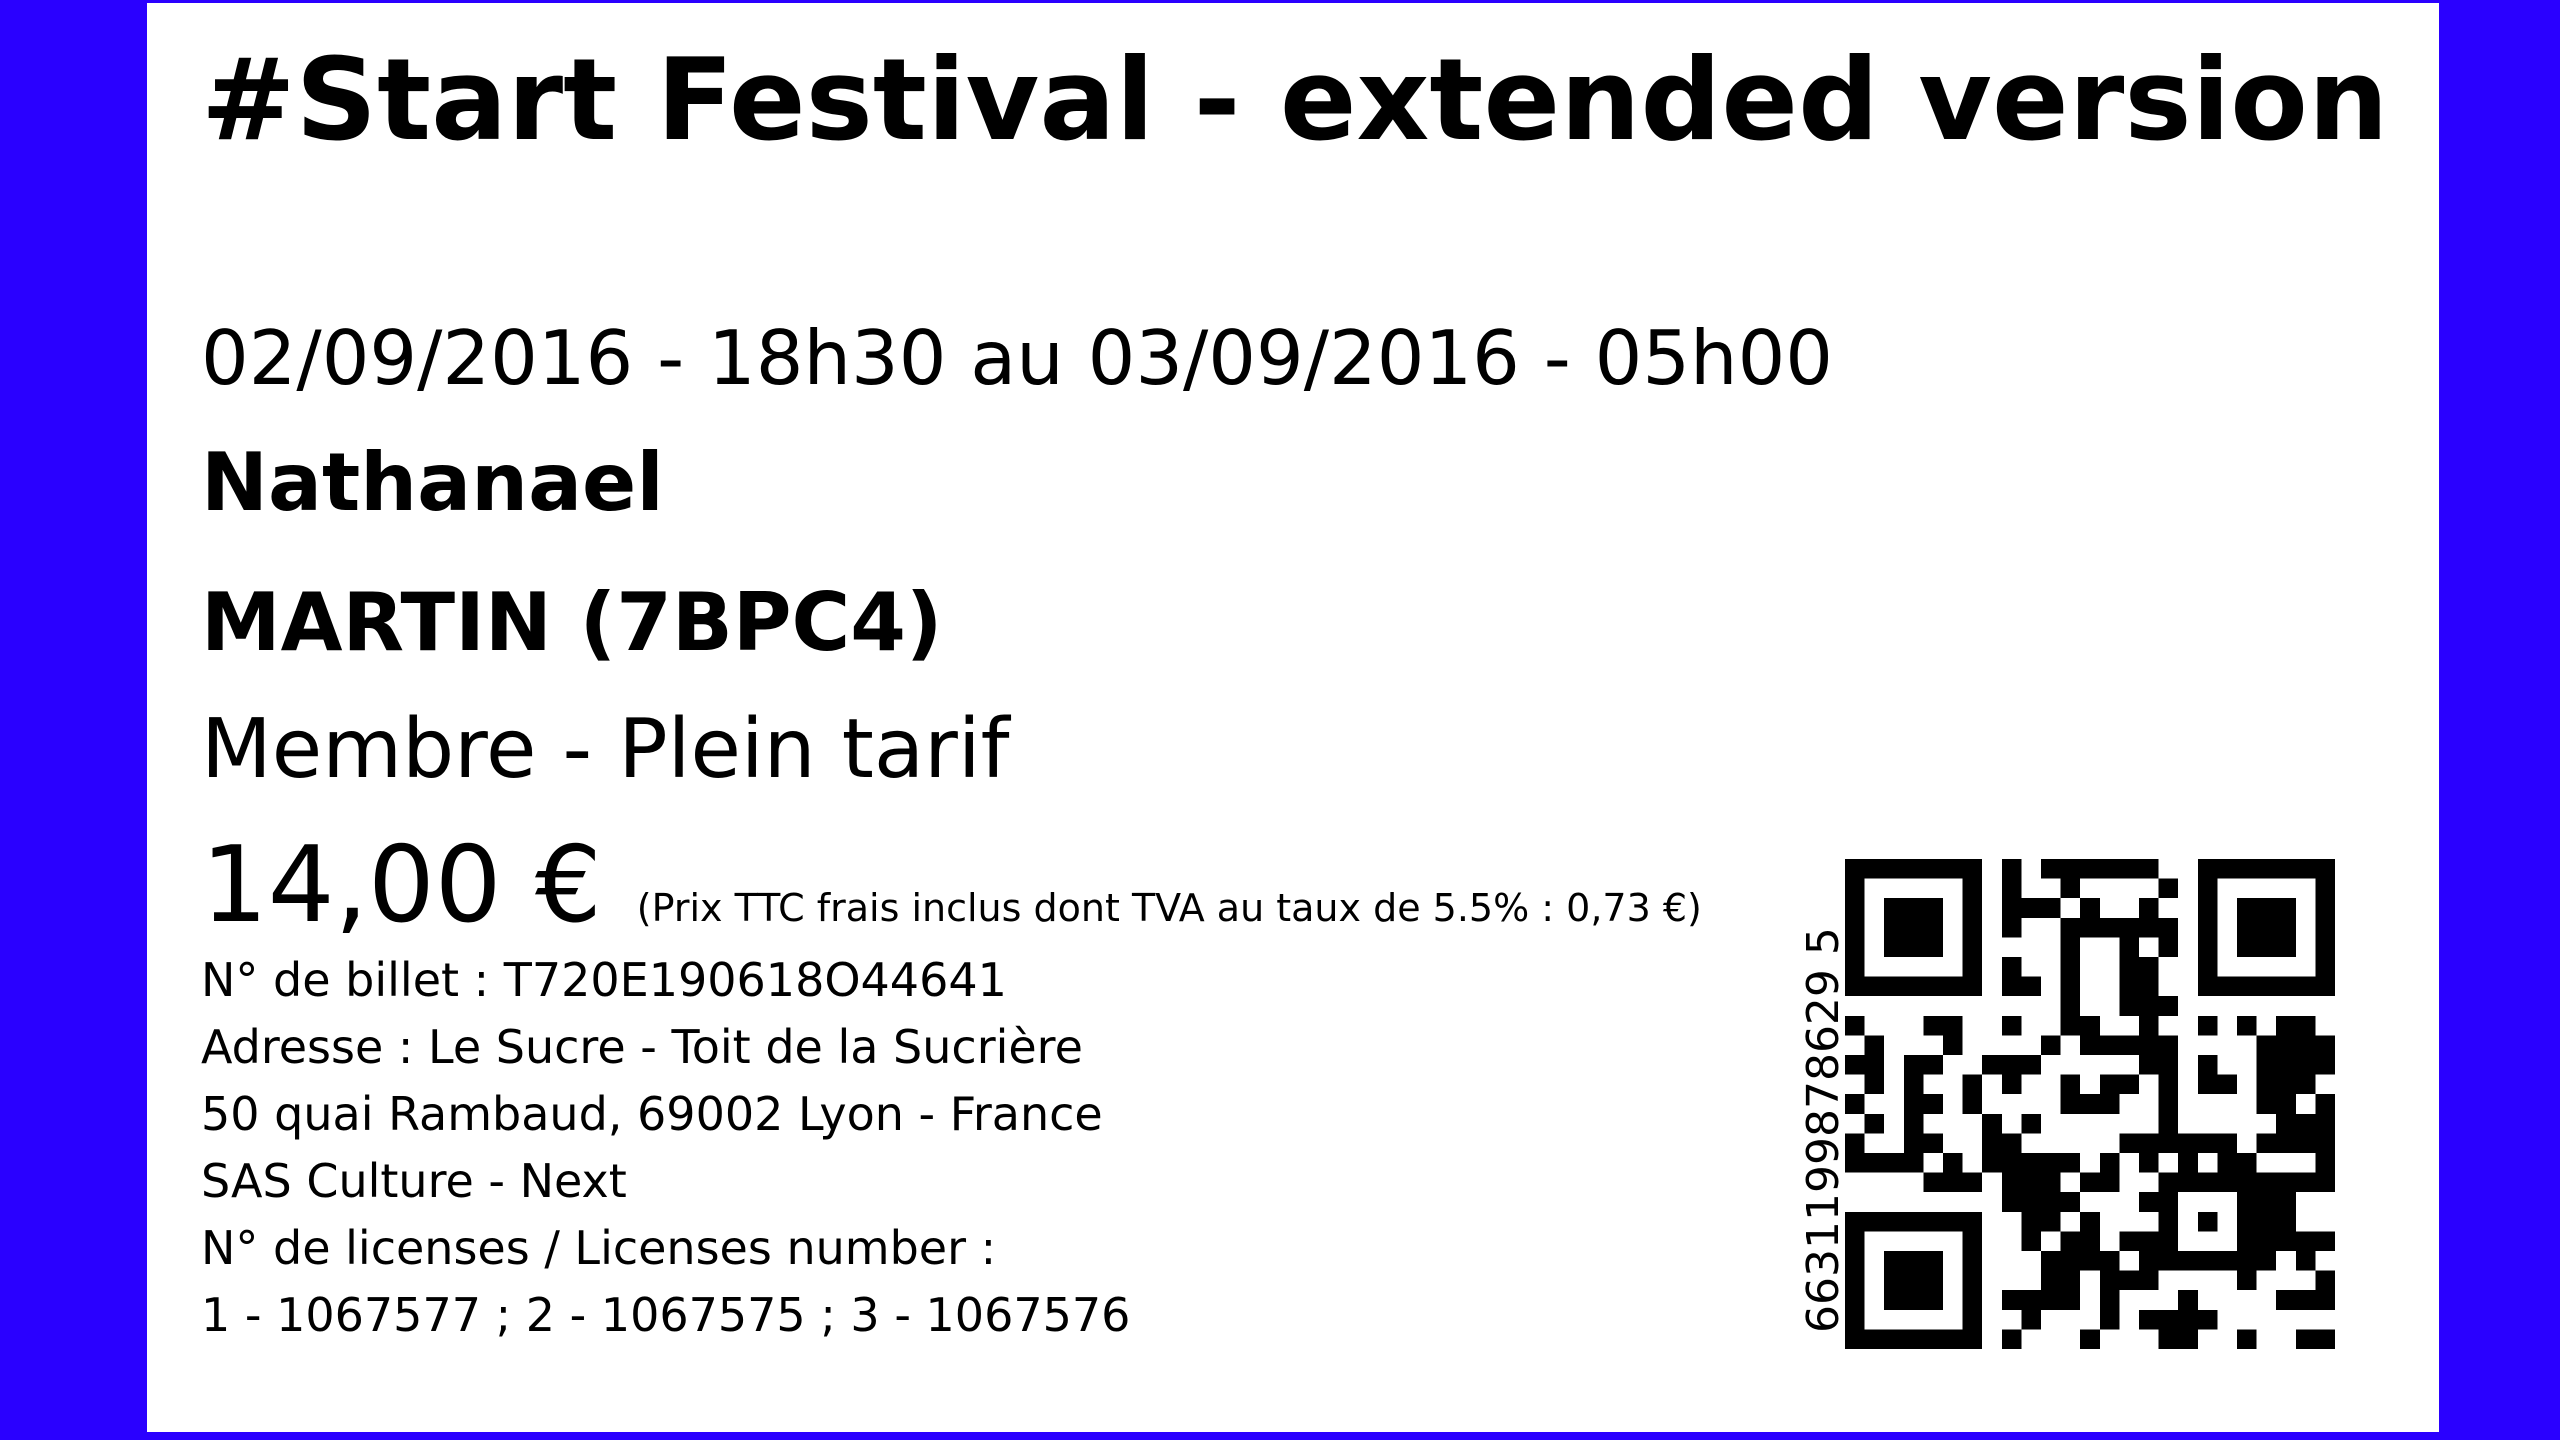  Describe the element at coordinates (1295, 100) in the screenshot. I see `event-title: #Start Festival - extended version` at that location.